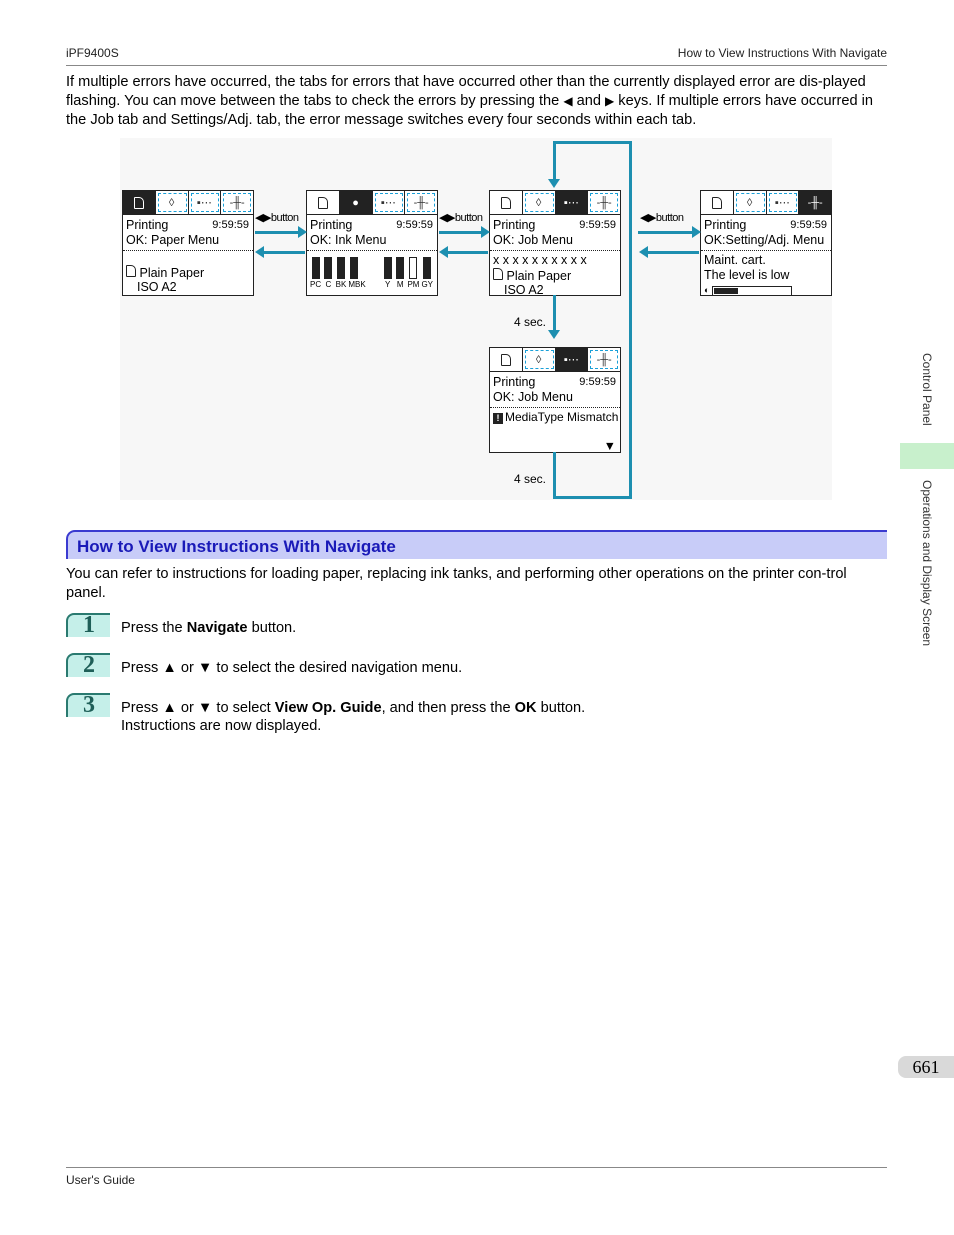 The height and width of the screenshot is (1235, 954). Describe the element at coordinates (735, 260) in the screenshot. I see `lcd-maint-cart: Maint. cart.` at that location.